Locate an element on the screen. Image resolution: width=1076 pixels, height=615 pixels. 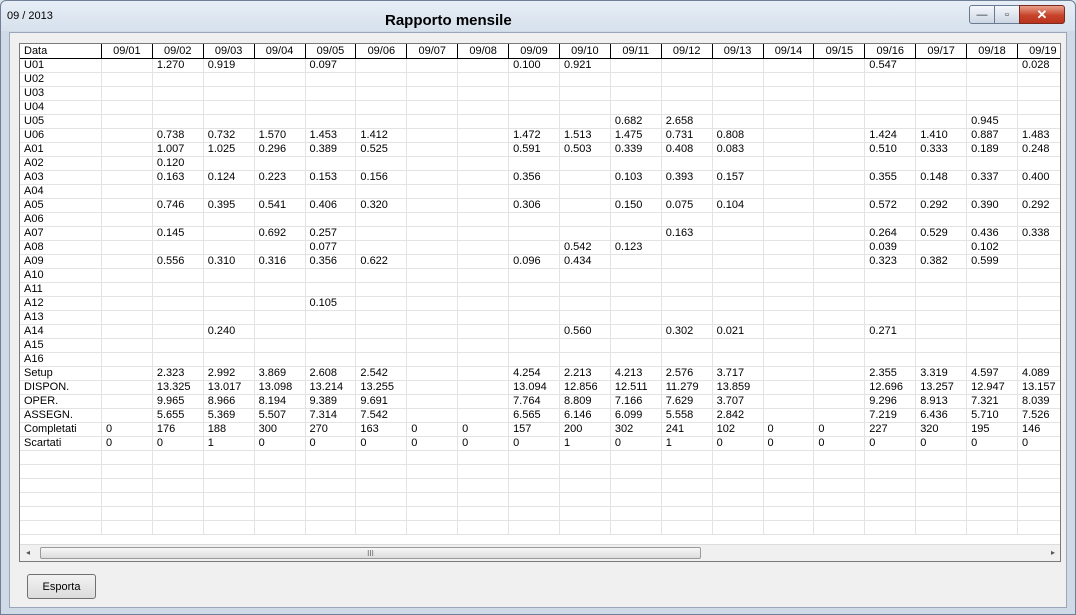
row-label: A07 is located at coordinates (61, 233).